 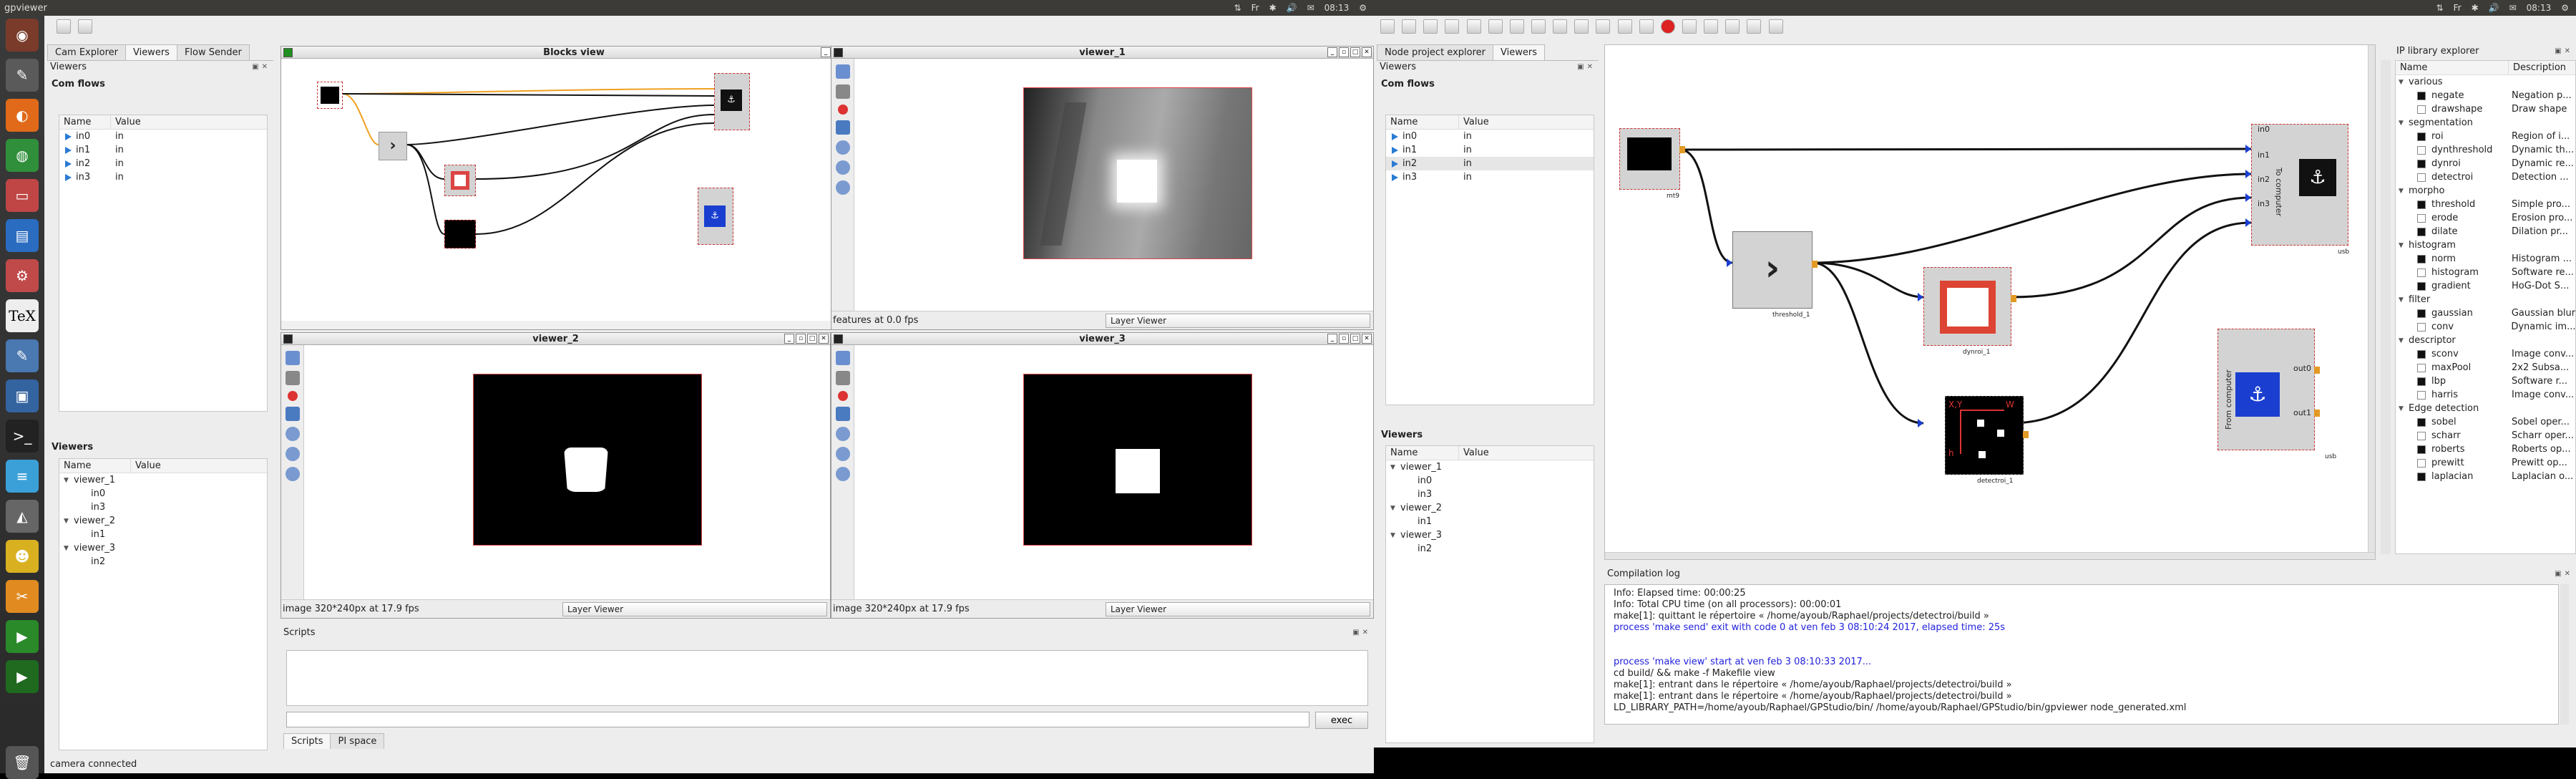 What do you see at coordinates (2485, 191) in the screenshot?
I see `ip-category: ▼ morpho` at bounding box center [2485, 191].